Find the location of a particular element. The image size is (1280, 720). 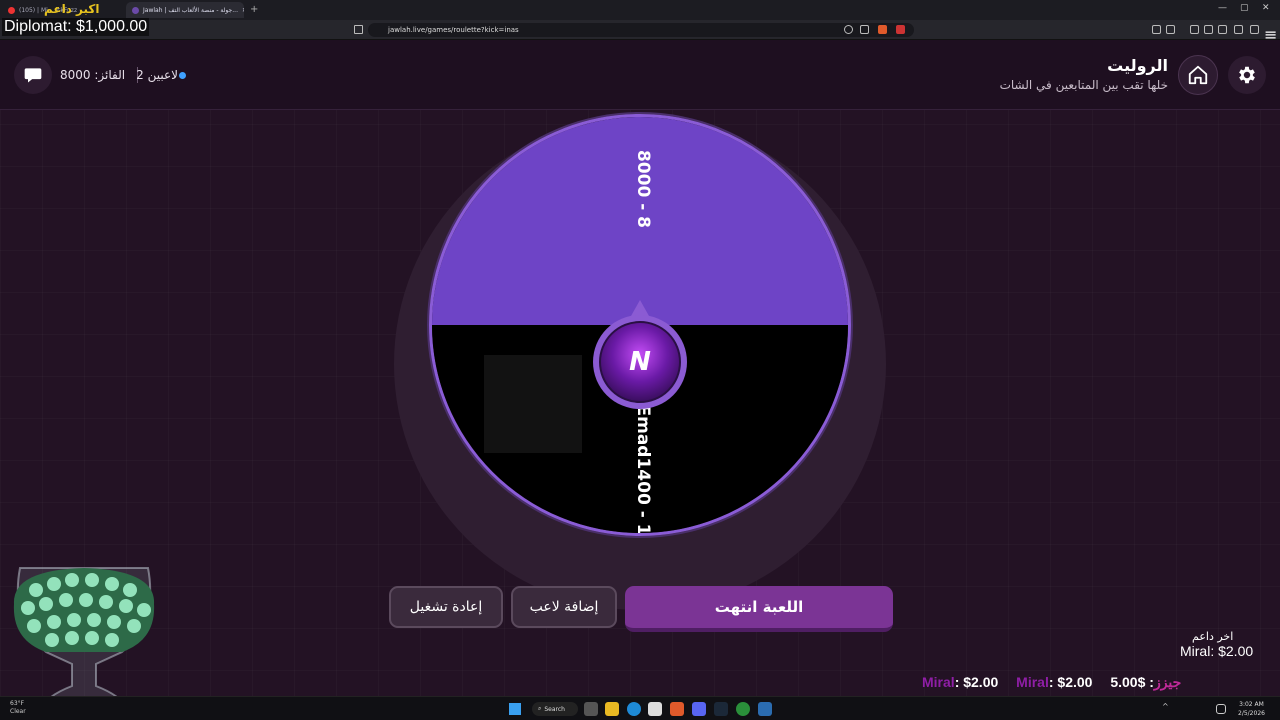

game-over-button: اللعبة انتهت is located at coordinates (759, 609).